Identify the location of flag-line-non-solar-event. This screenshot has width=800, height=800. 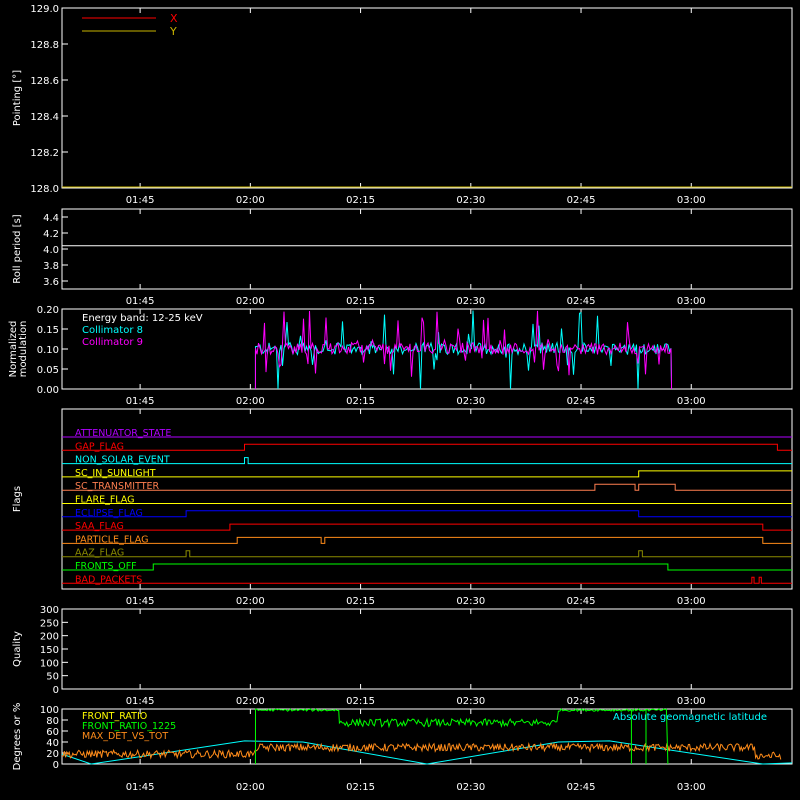
(427, 461).